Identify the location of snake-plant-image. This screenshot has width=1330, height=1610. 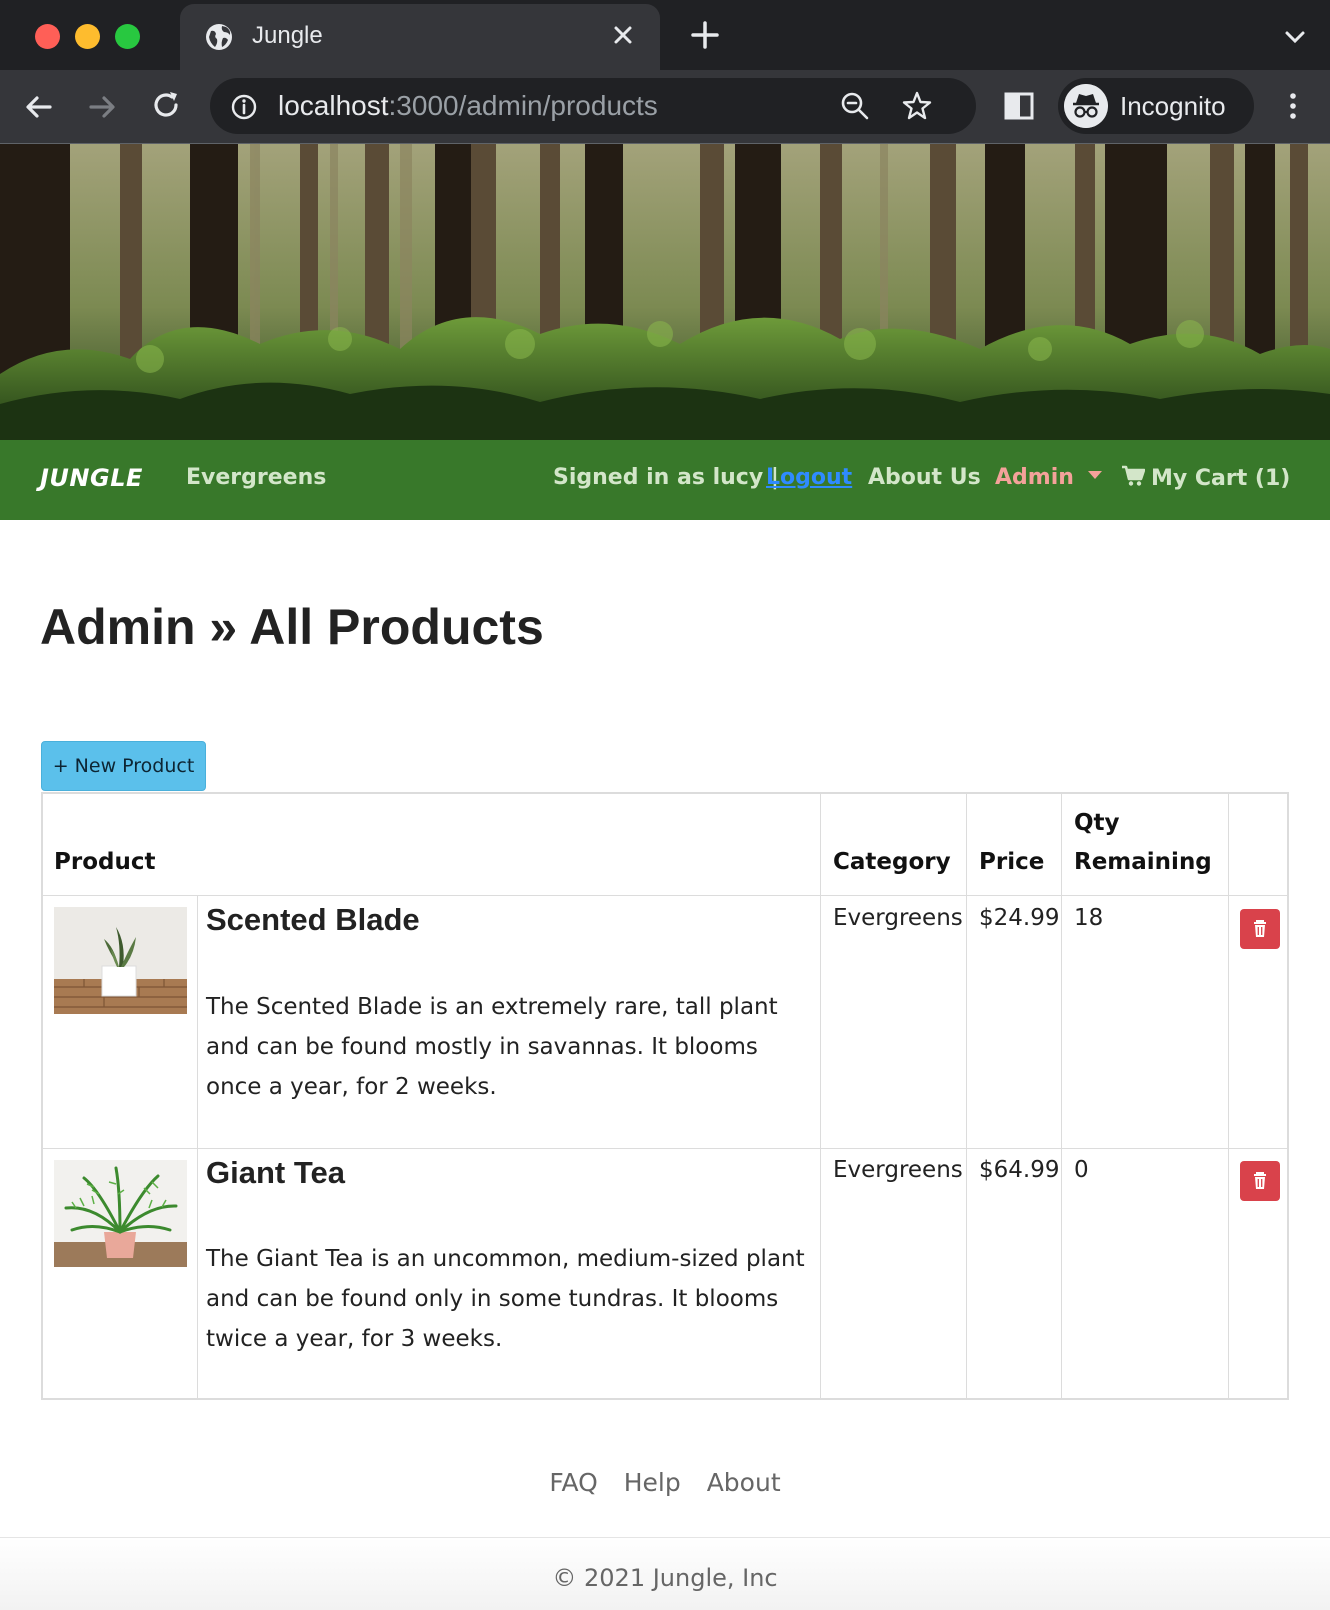
(120, 960).